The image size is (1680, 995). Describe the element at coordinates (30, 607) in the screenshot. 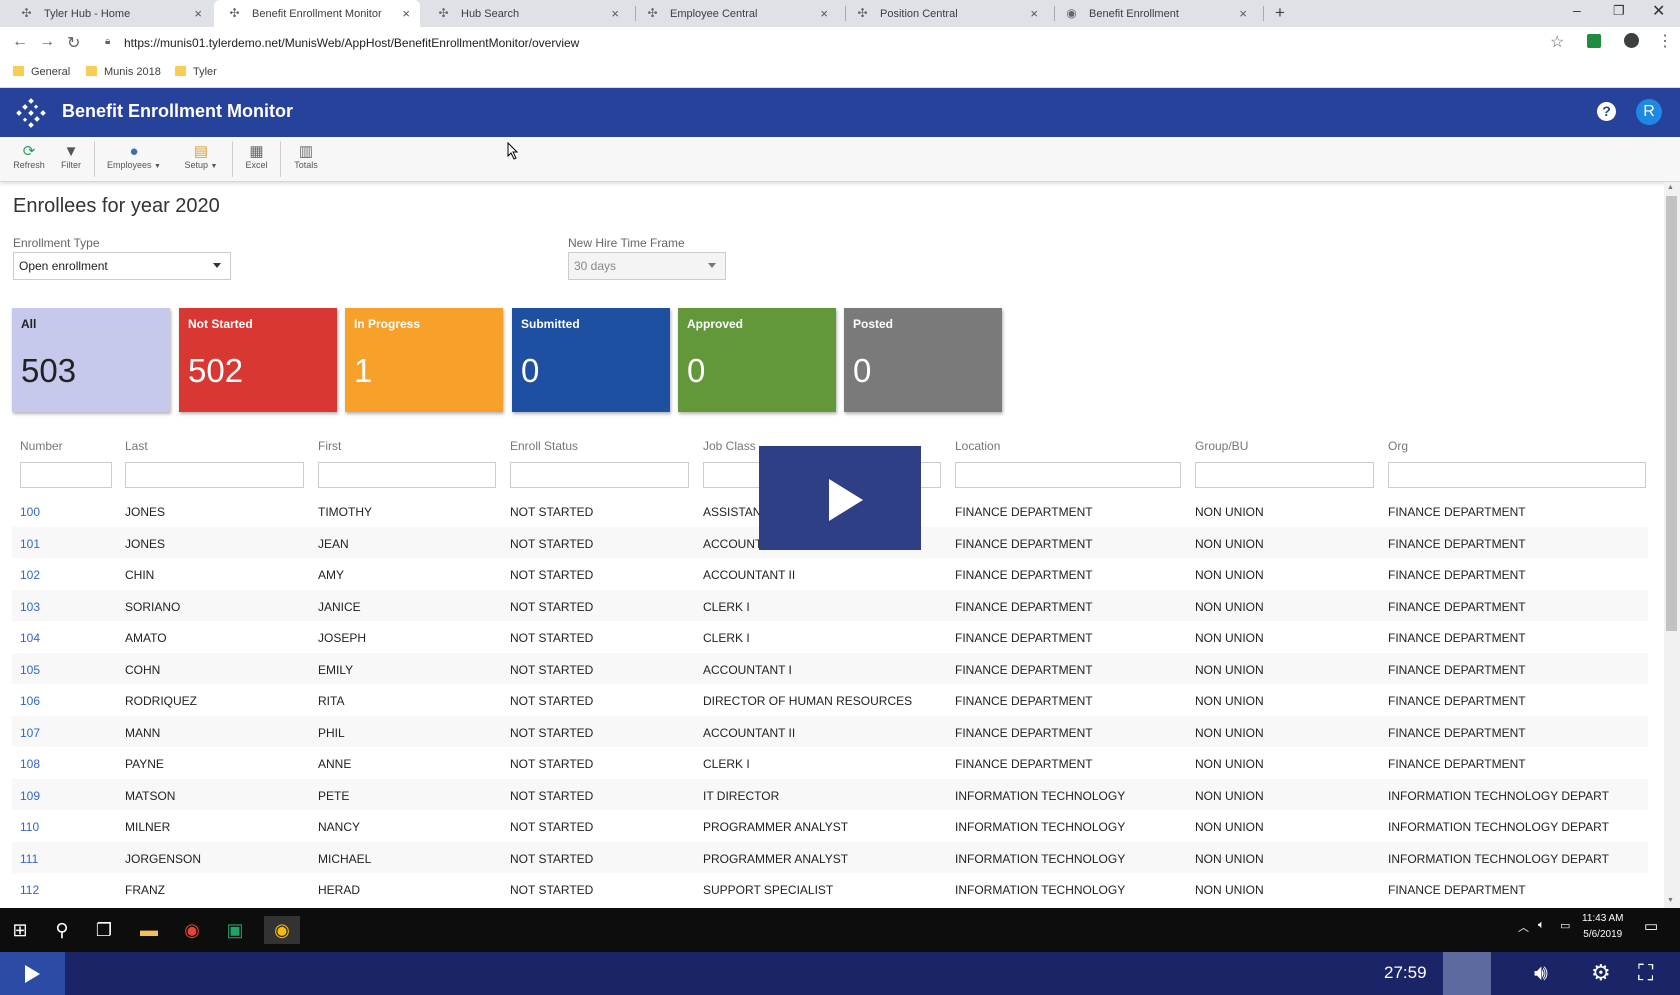

I see `cell-number: 103` at that location.